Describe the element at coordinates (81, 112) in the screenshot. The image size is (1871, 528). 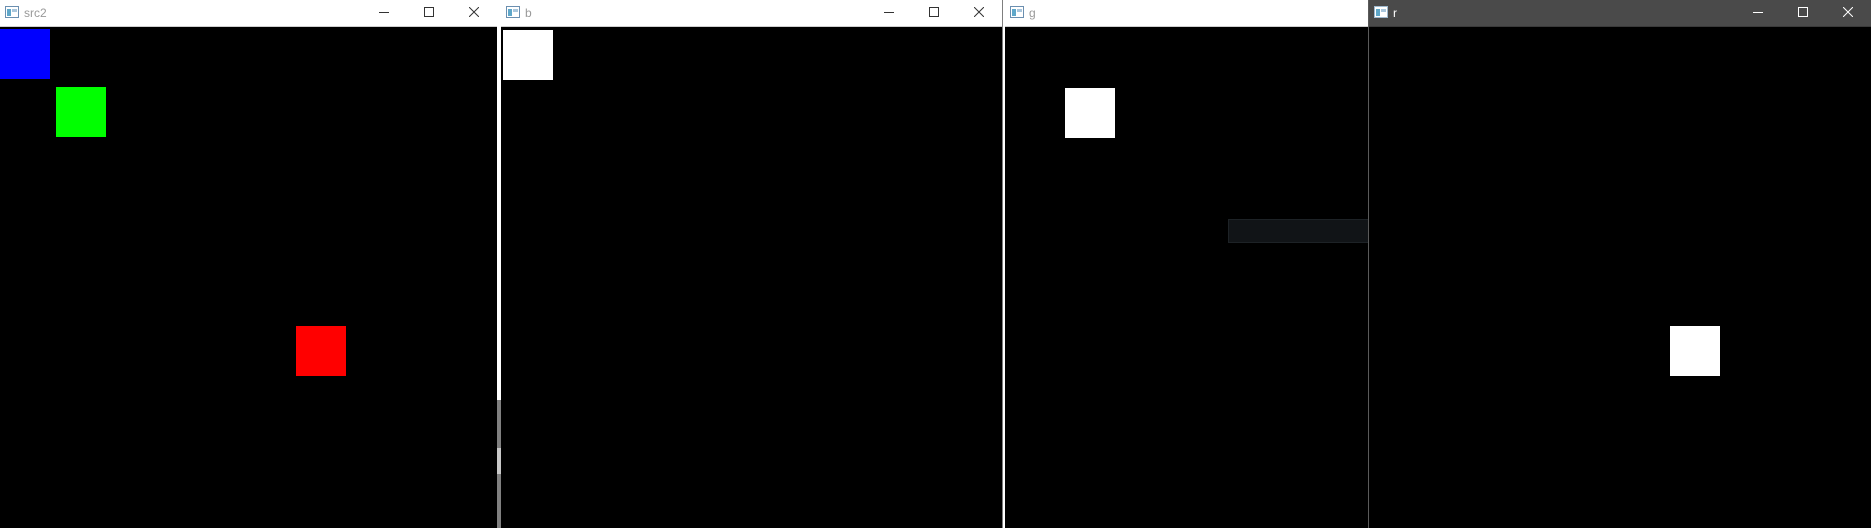
I see `green-square` at that location.